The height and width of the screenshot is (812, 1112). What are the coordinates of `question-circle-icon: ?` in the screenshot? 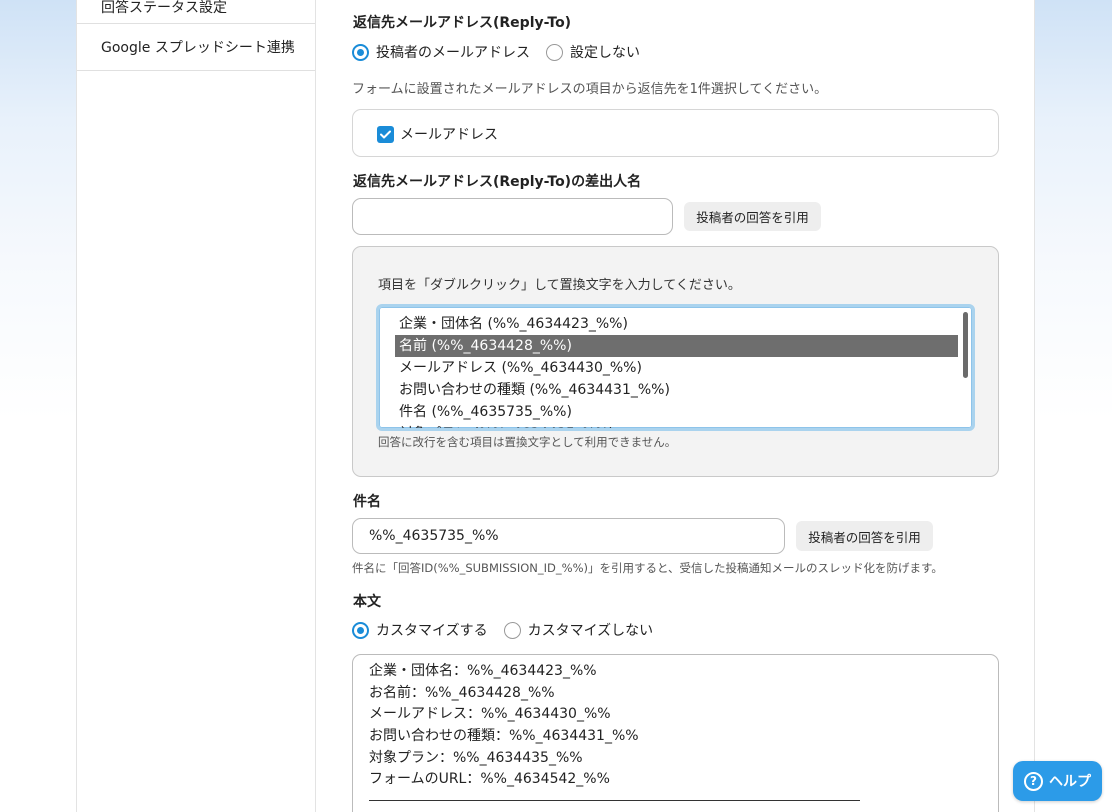 It's located at (1033, 781).